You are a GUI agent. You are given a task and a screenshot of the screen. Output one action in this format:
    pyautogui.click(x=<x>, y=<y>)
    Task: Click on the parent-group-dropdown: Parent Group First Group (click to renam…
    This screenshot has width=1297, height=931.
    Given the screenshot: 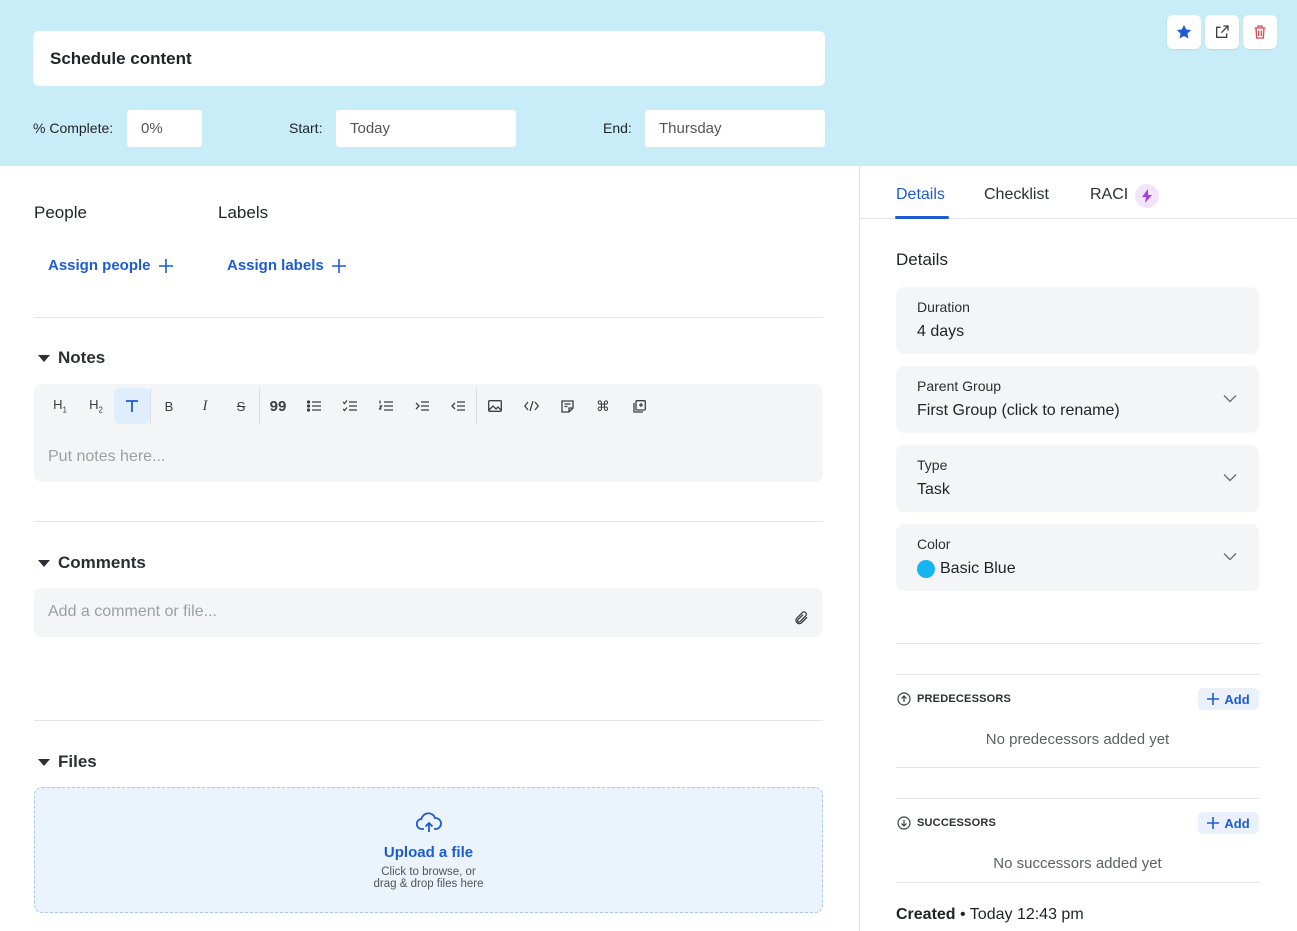 What is the action you would take?
    pyautogui.click(x=1077, y=399)
    